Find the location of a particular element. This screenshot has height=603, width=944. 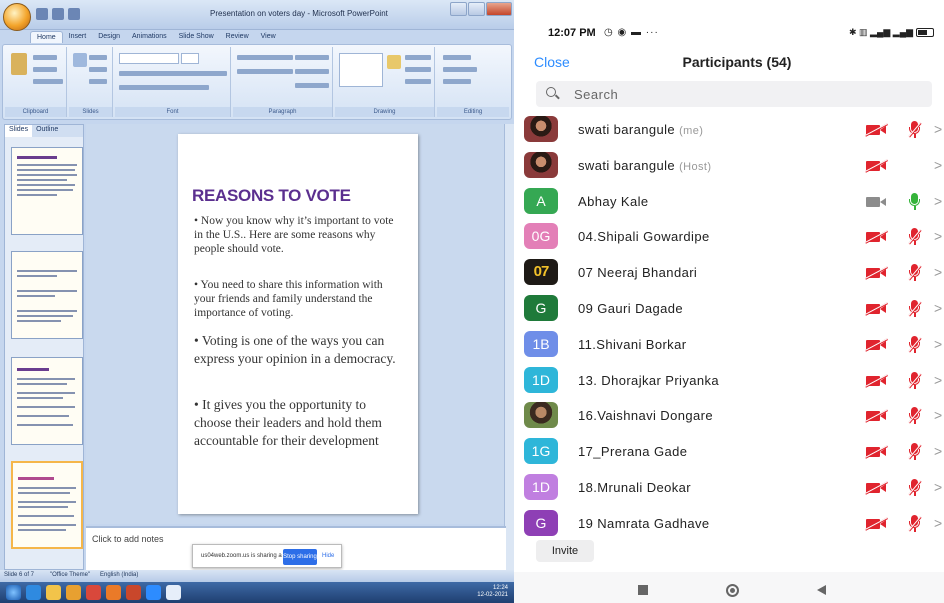

clock-date: 12-02-2021 is located at coordinates (492, 595).